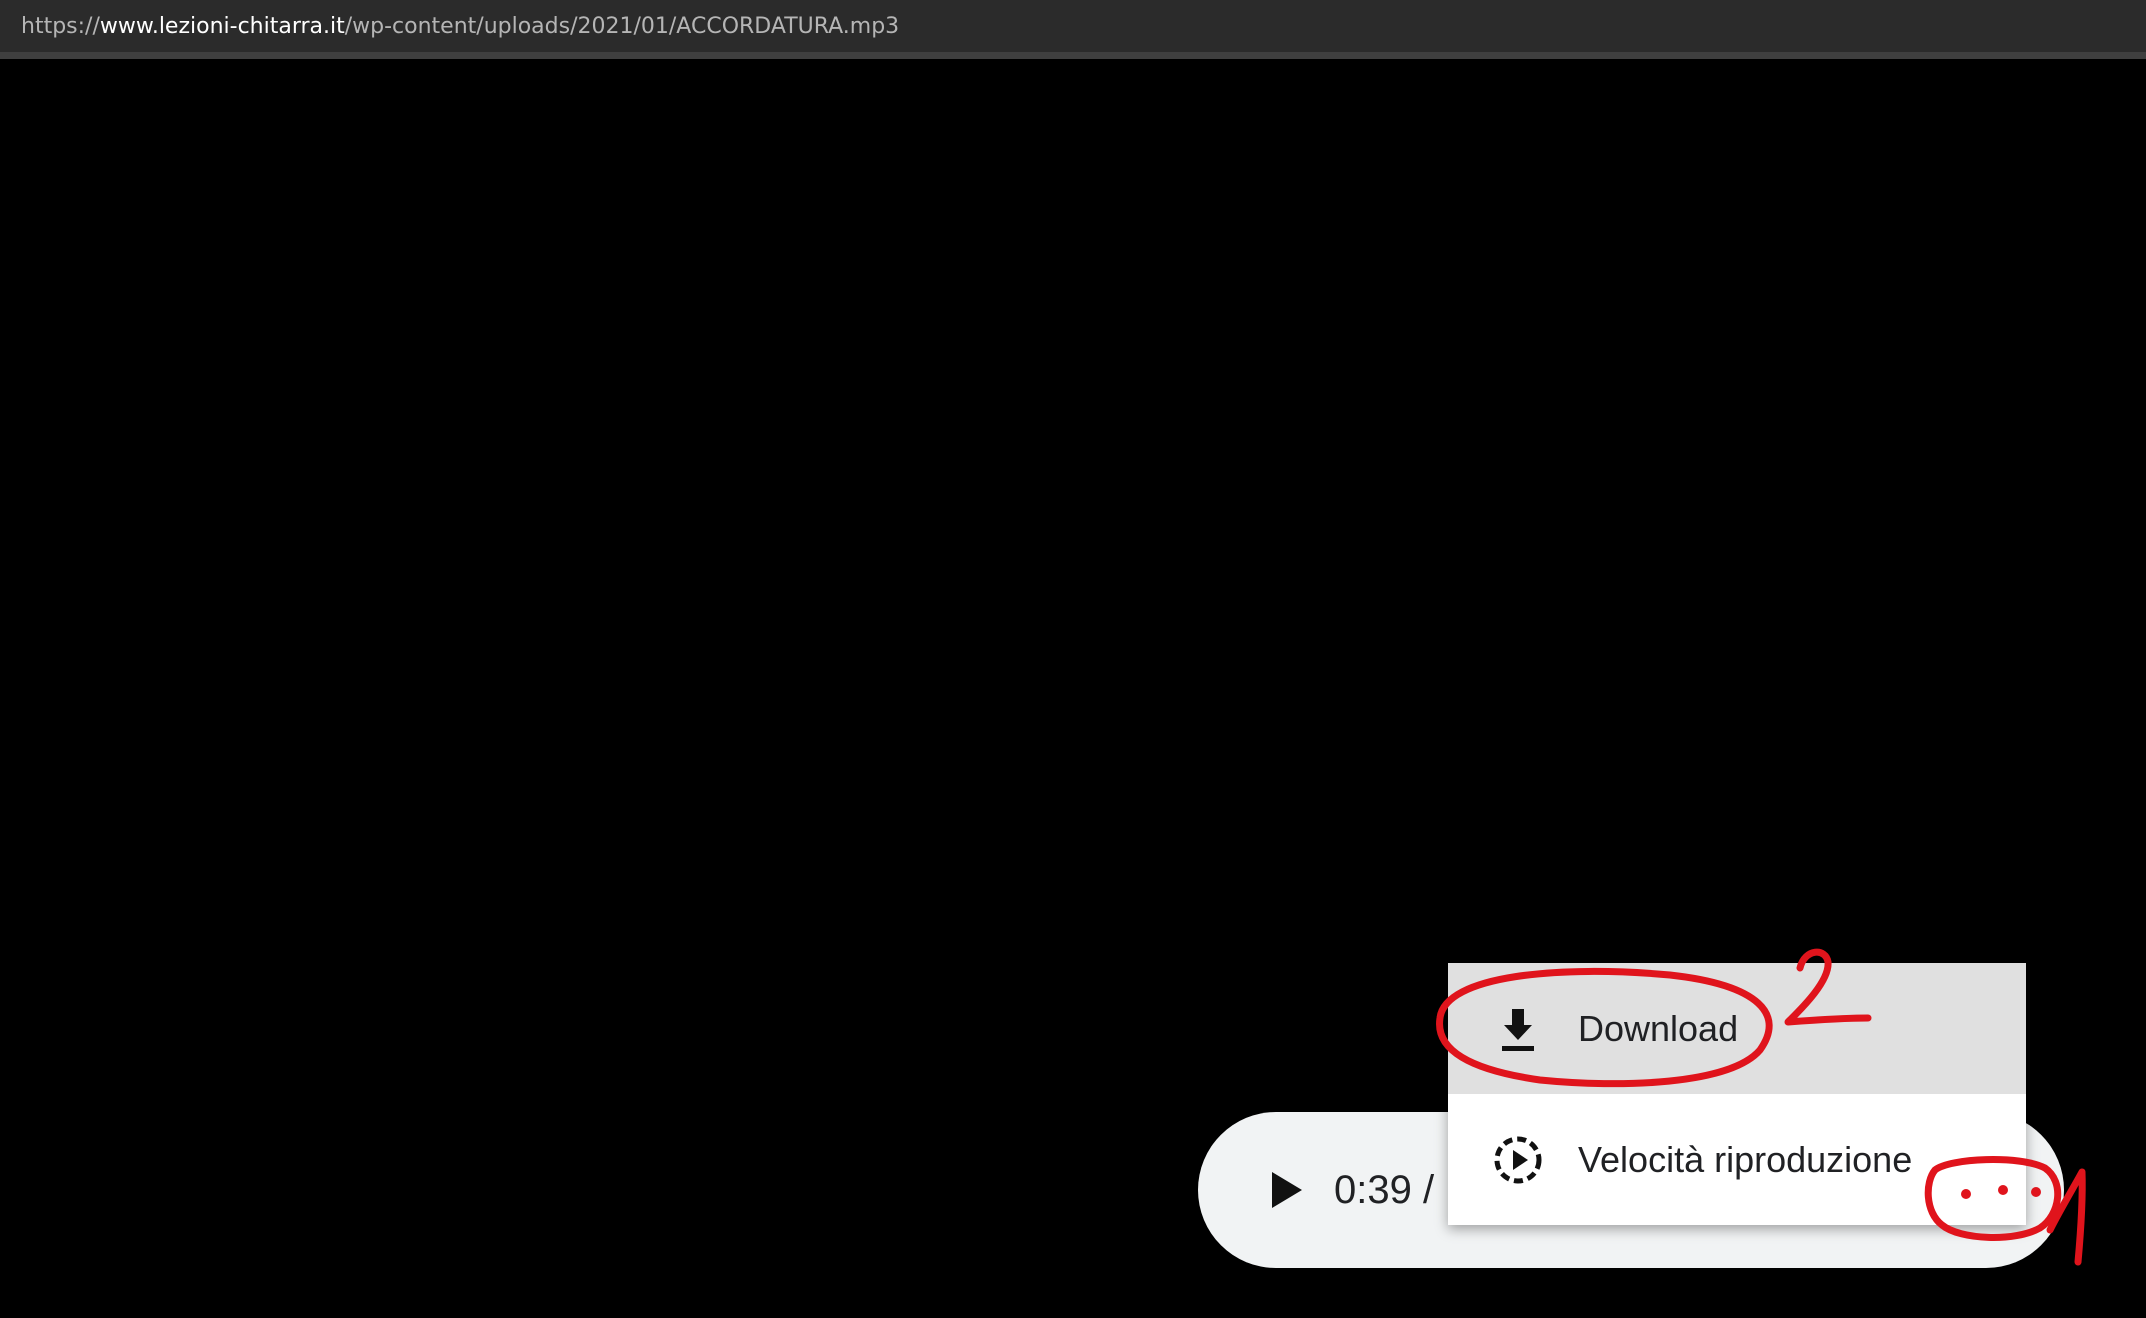  I want to click on overflow-menu: Download Velocità riproduzione, so click(1737, 1094).